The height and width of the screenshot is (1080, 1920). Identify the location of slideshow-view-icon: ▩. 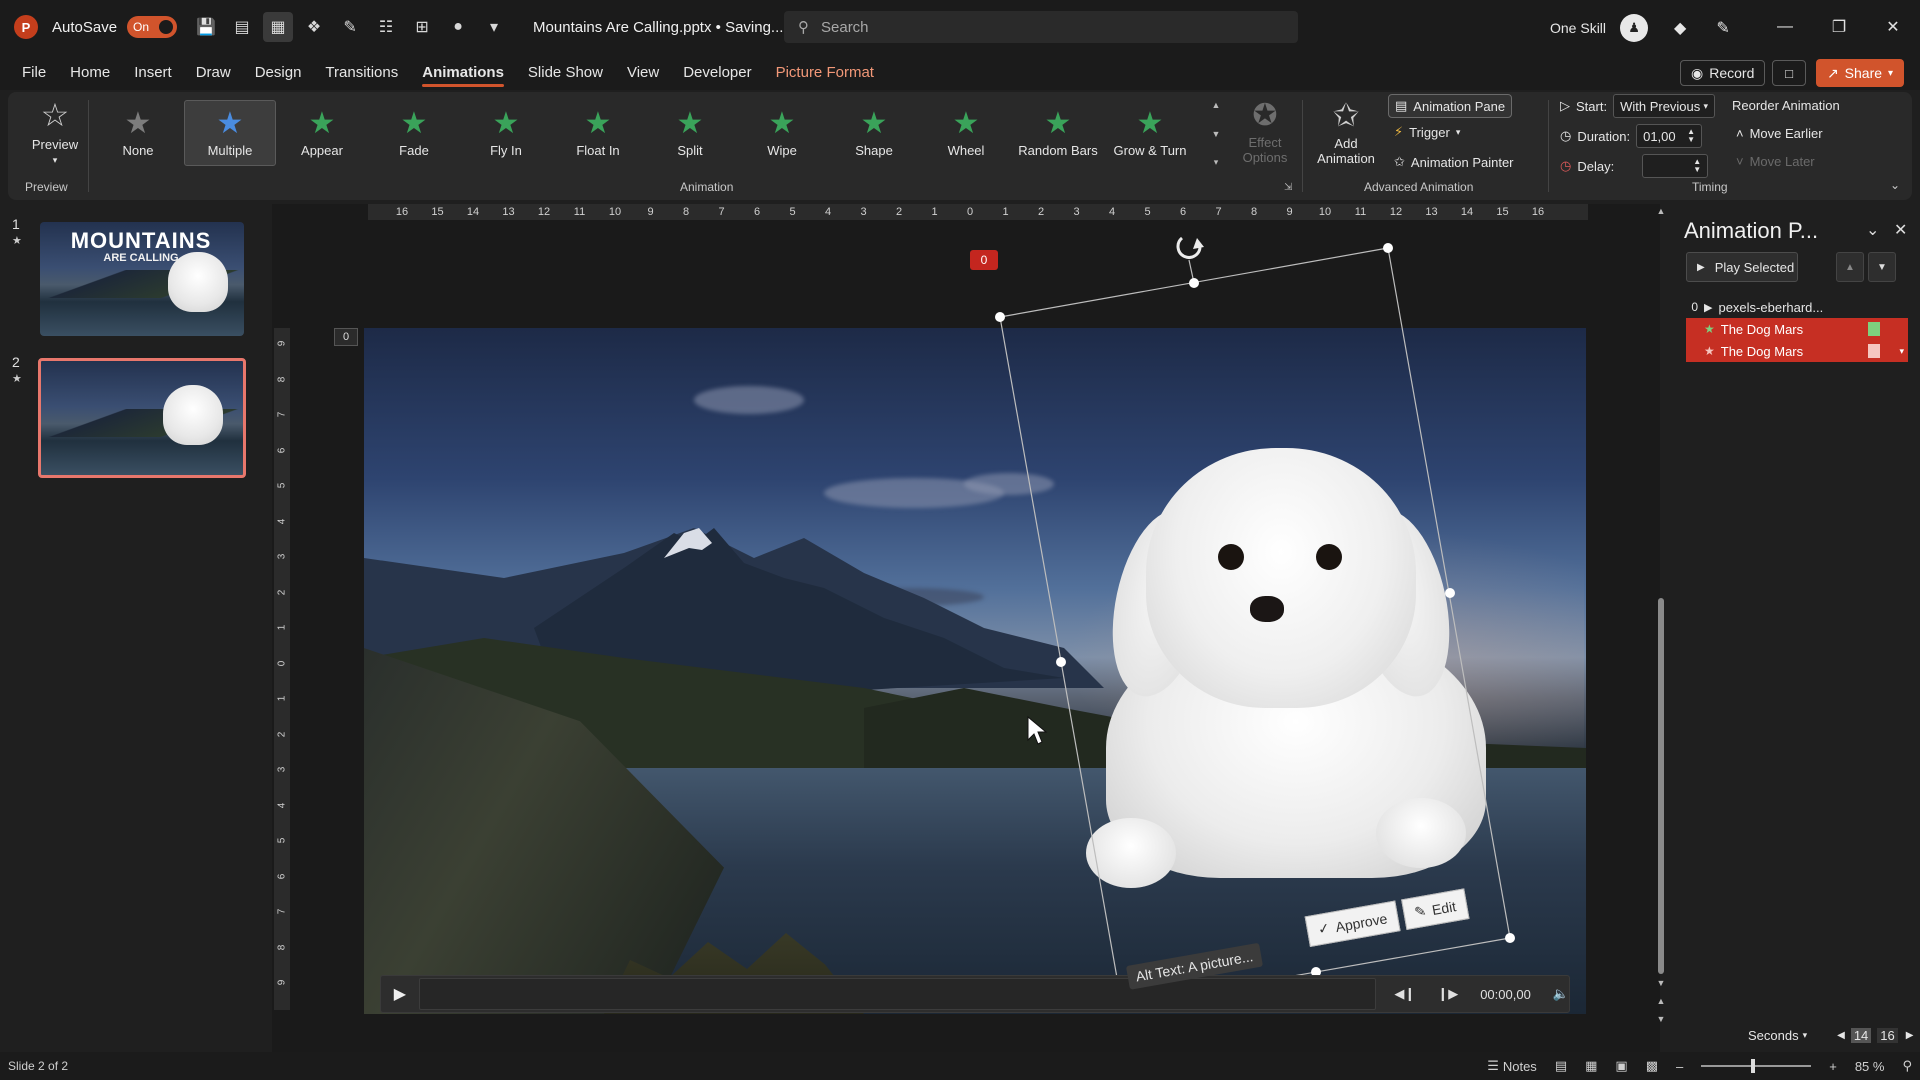
(1652, 1066).